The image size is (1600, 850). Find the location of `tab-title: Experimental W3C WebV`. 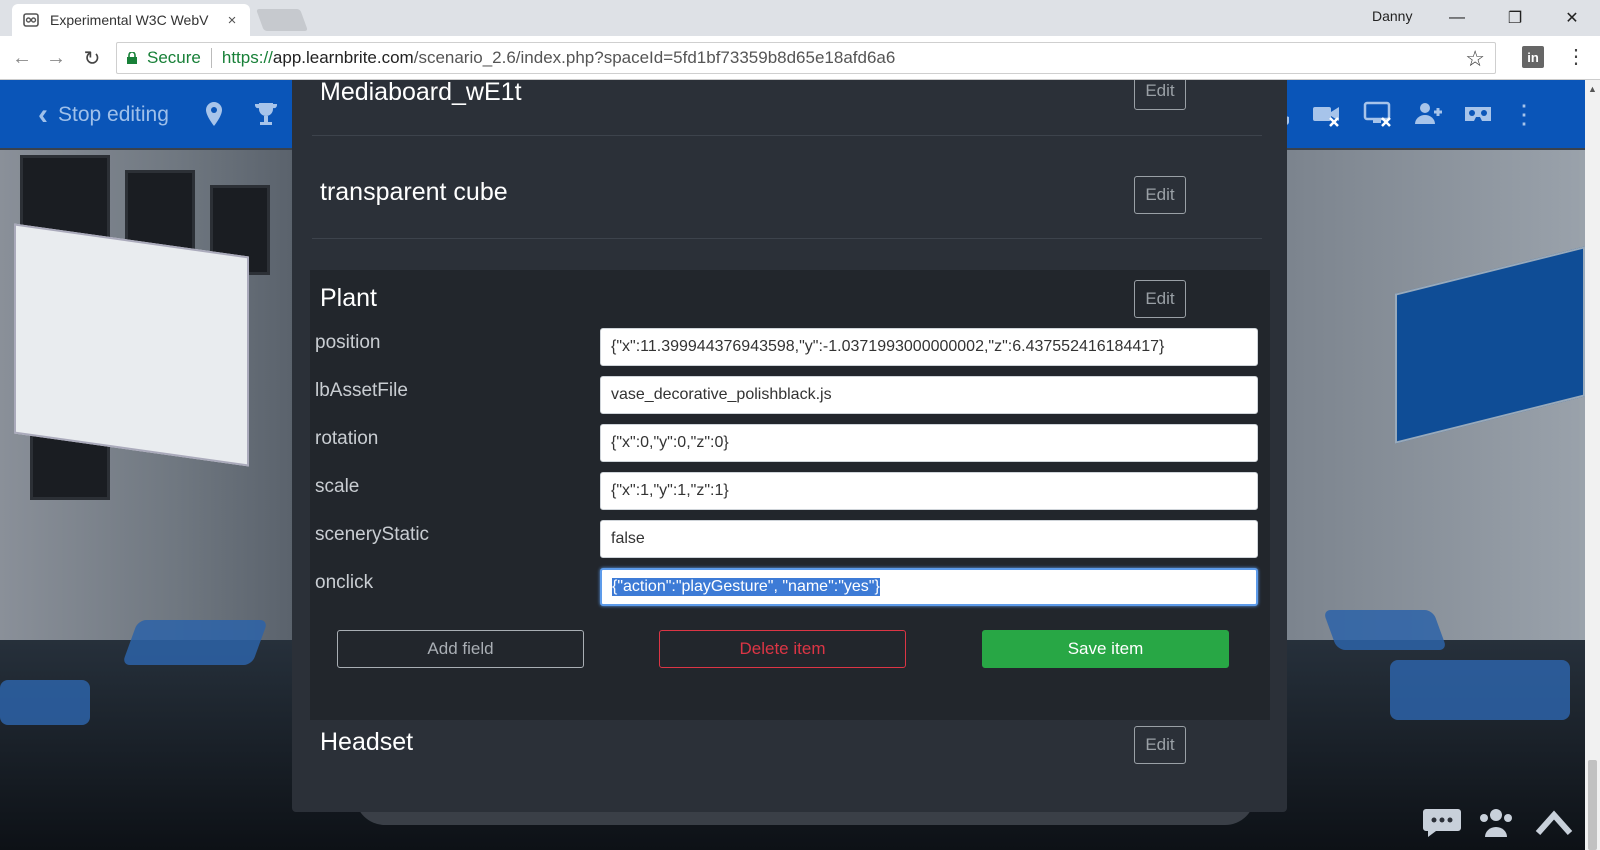

tab-title: Experimental W3C WebV is located at coordinates (129, 20).